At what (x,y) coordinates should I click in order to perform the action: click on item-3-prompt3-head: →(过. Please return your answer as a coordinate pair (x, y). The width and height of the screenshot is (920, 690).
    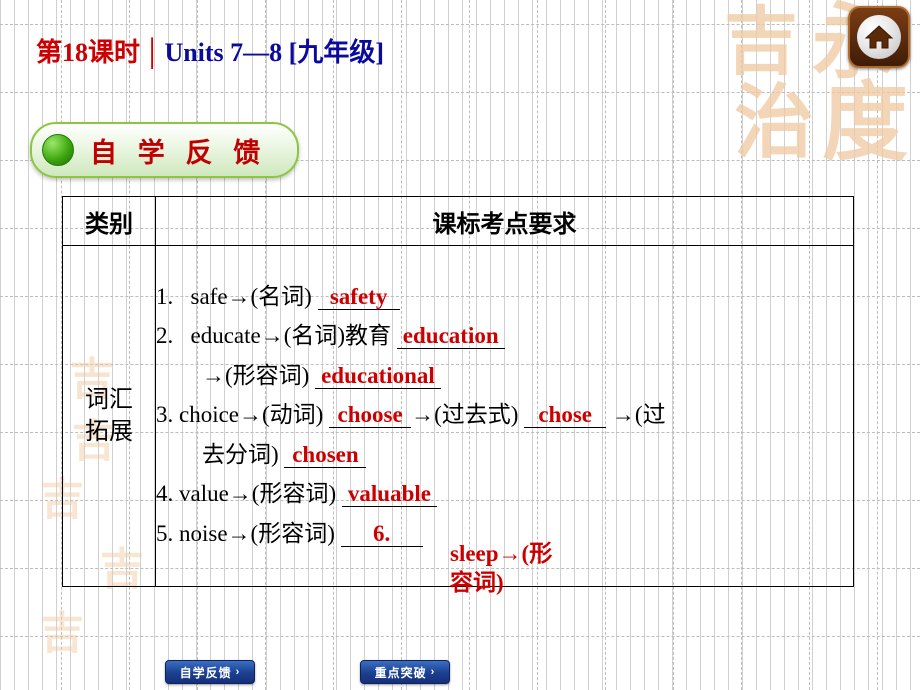
    Looking at the image, I should click on (638, 415).